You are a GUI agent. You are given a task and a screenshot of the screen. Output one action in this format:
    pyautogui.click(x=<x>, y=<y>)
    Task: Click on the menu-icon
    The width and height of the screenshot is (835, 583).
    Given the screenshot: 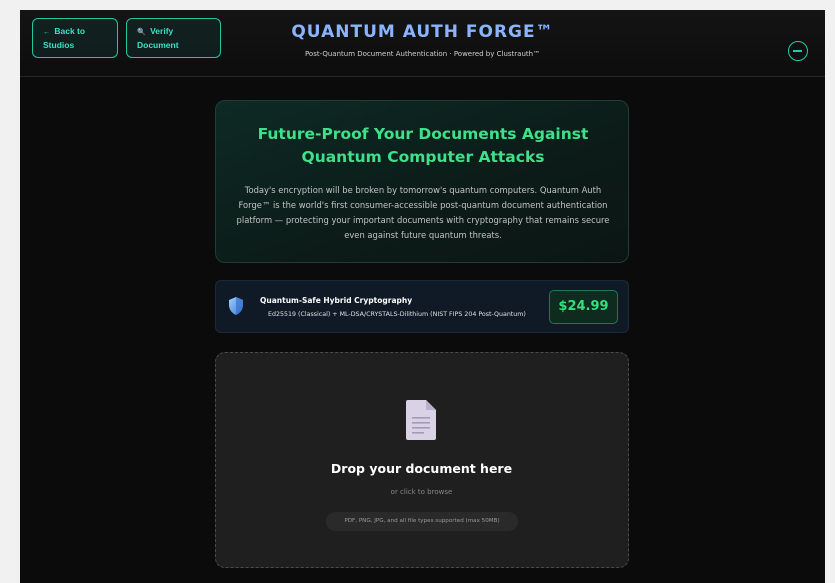 What is the action you would take?
    pyautogui.click(x=797, y=51)
    